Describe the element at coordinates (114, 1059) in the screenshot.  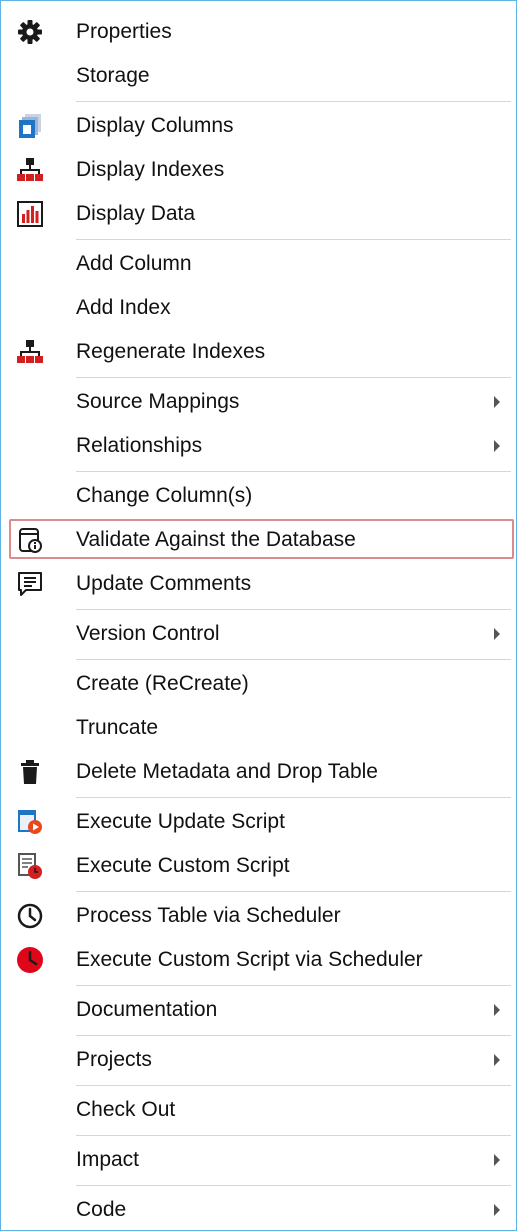
I see `menu-item-label: Projects` at that location.